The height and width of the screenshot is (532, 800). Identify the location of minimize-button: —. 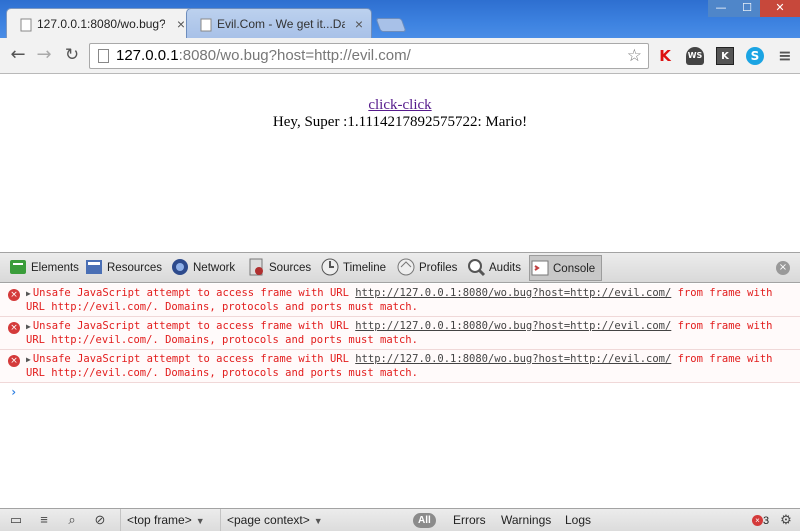
(721, 8).